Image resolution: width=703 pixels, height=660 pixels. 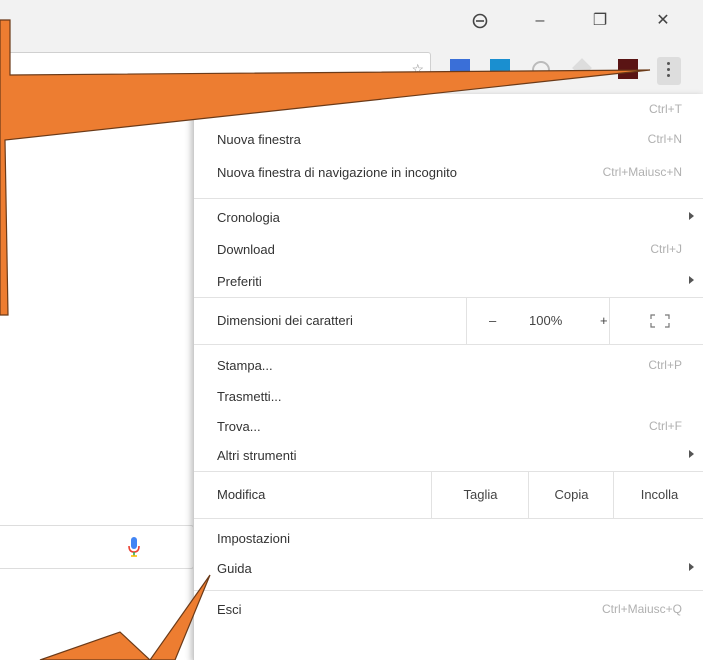 What do you see at coordinates (546, 320) in the screenshot?
I see `zoom-level: 100%` at bounding box center [546, 320].